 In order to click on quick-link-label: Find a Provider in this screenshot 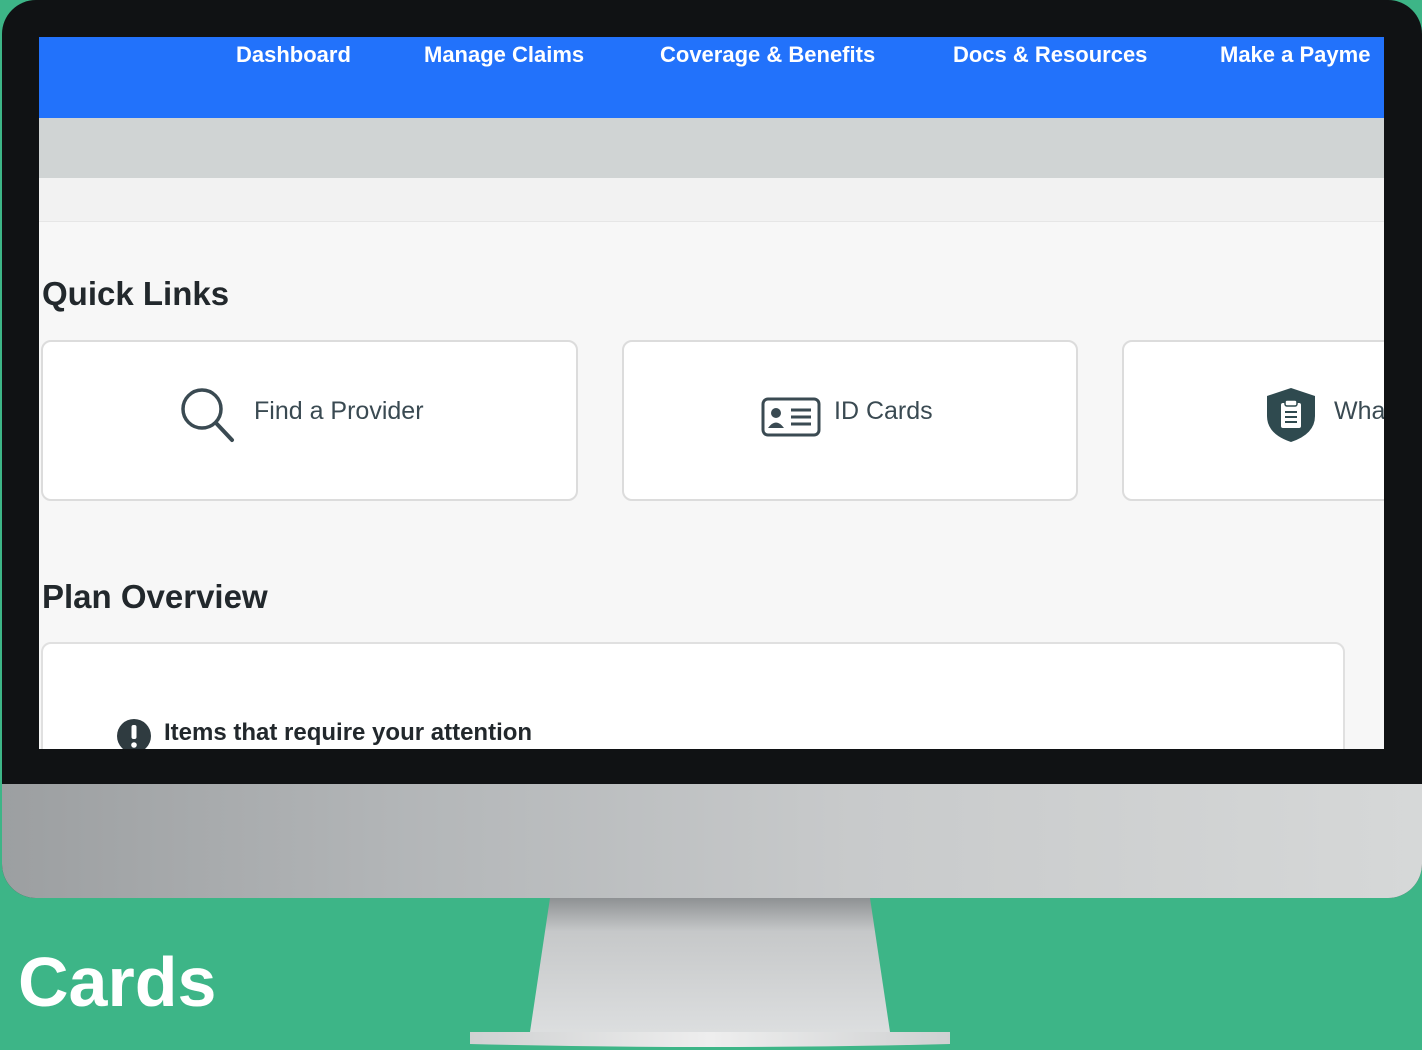, I will do `click(339, 411)`.